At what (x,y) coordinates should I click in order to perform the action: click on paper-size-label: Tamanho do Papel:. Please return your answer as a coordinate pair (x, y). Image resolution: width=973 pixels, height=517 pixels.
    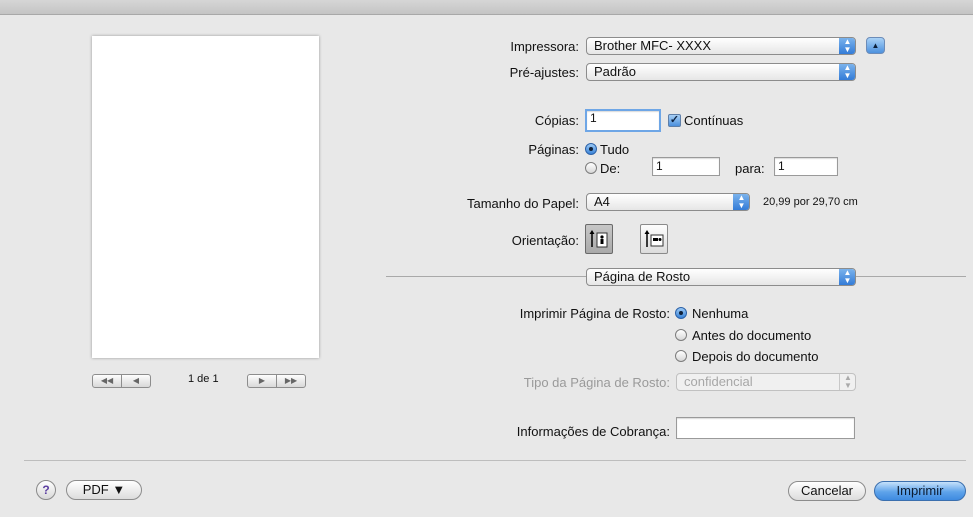
    Looking at the image, I should click on (522, 203).